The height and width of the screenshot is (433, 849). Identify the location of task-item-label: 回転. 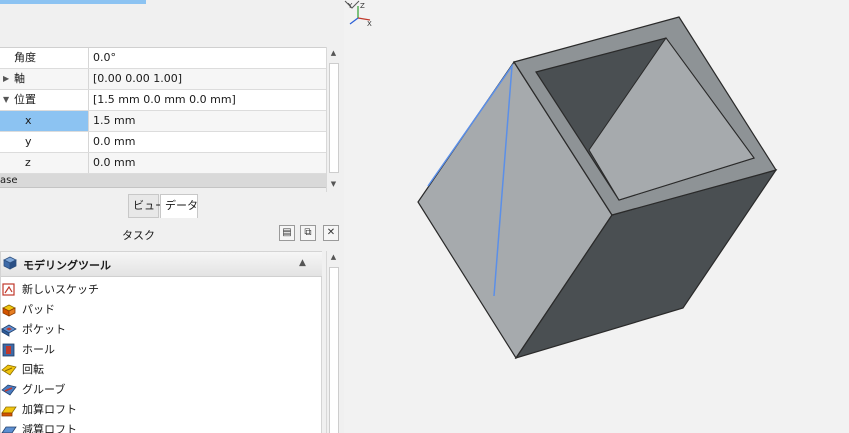
(33, 369).